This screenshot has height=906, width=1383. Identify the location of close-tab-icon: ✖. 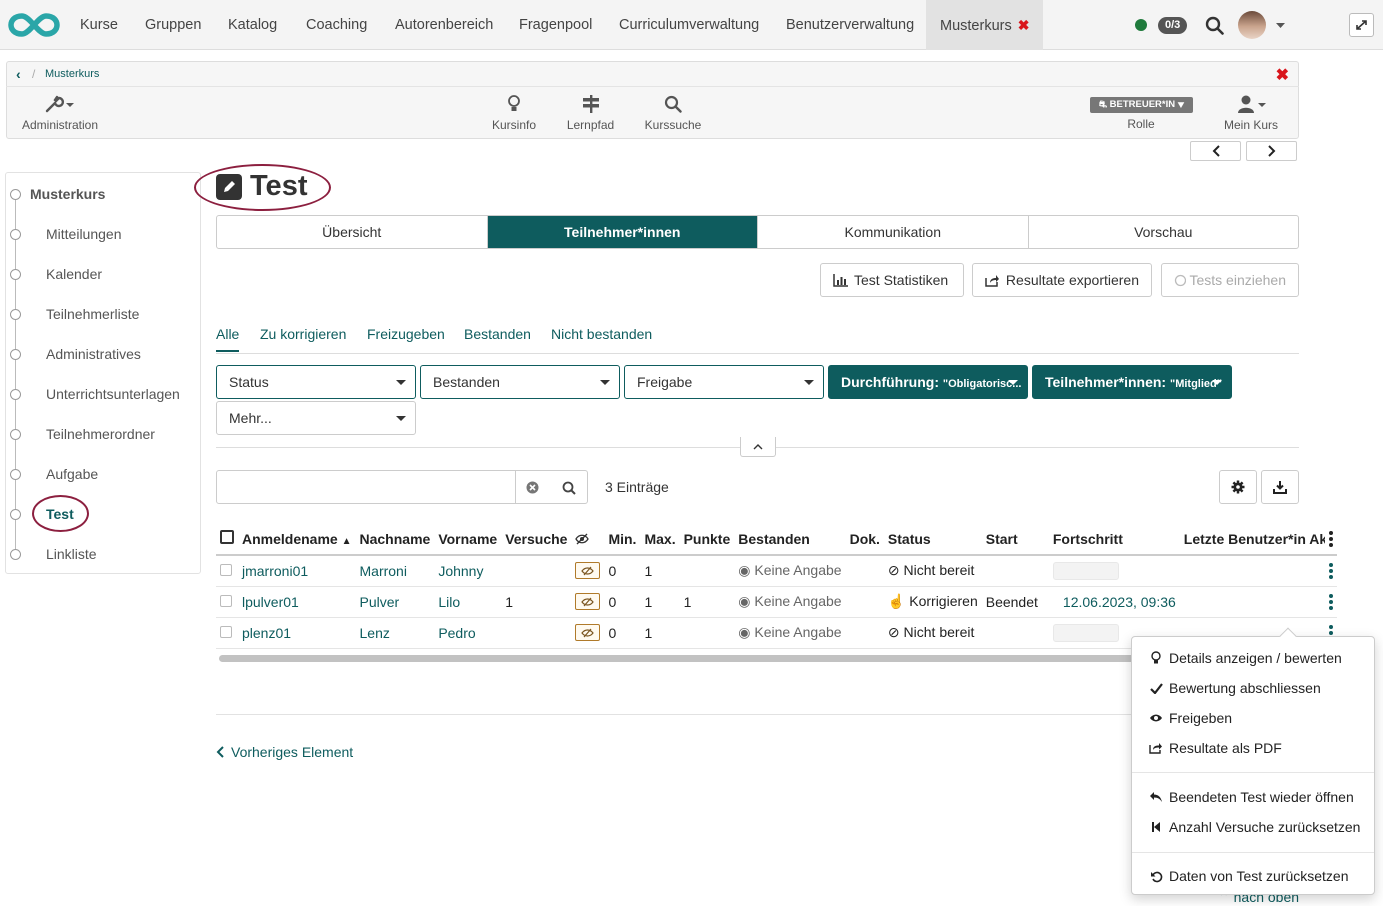
(1024, 25).